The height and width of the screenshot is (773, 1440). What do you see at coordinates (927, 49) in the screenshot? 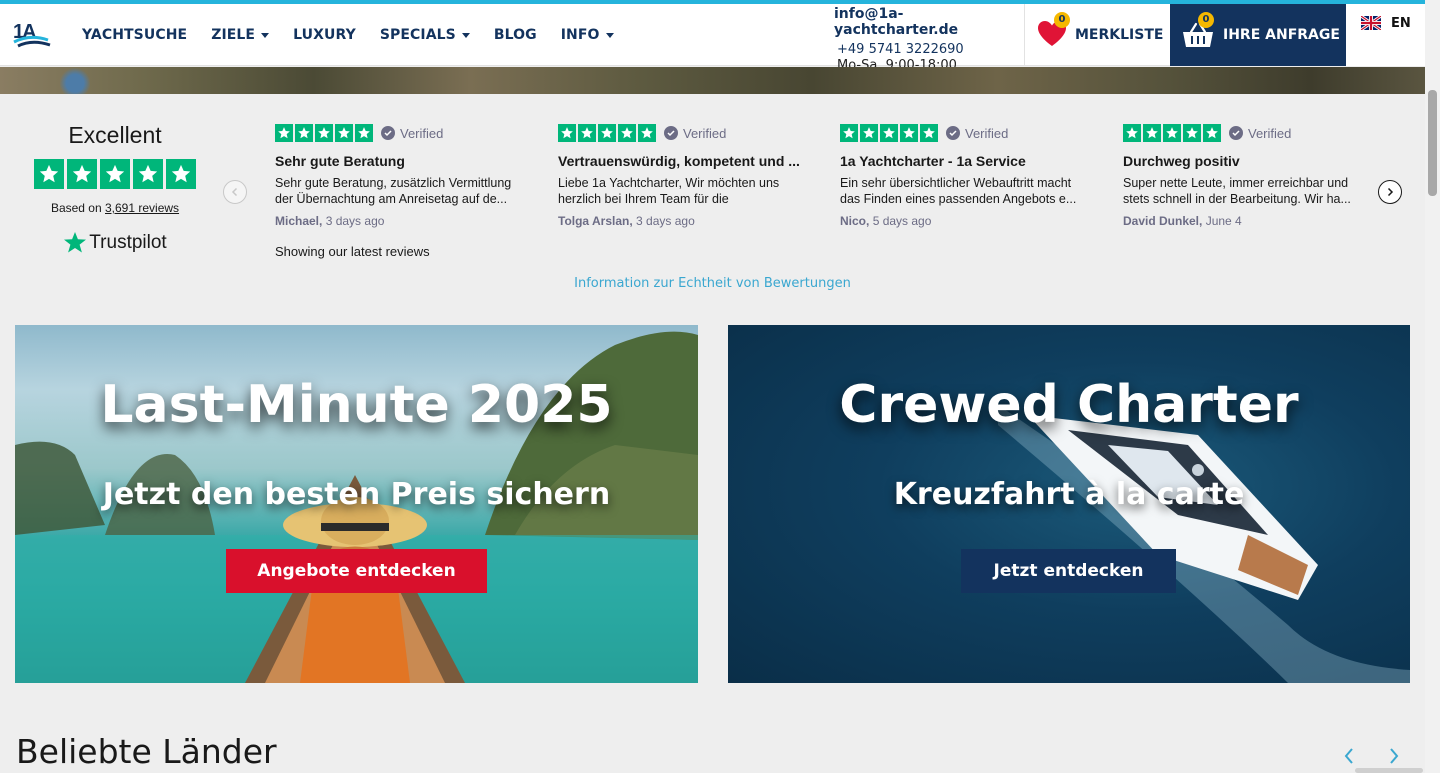
I see `contact-phone-link: +49 5741 3222690` at bounding box center [927, 49].